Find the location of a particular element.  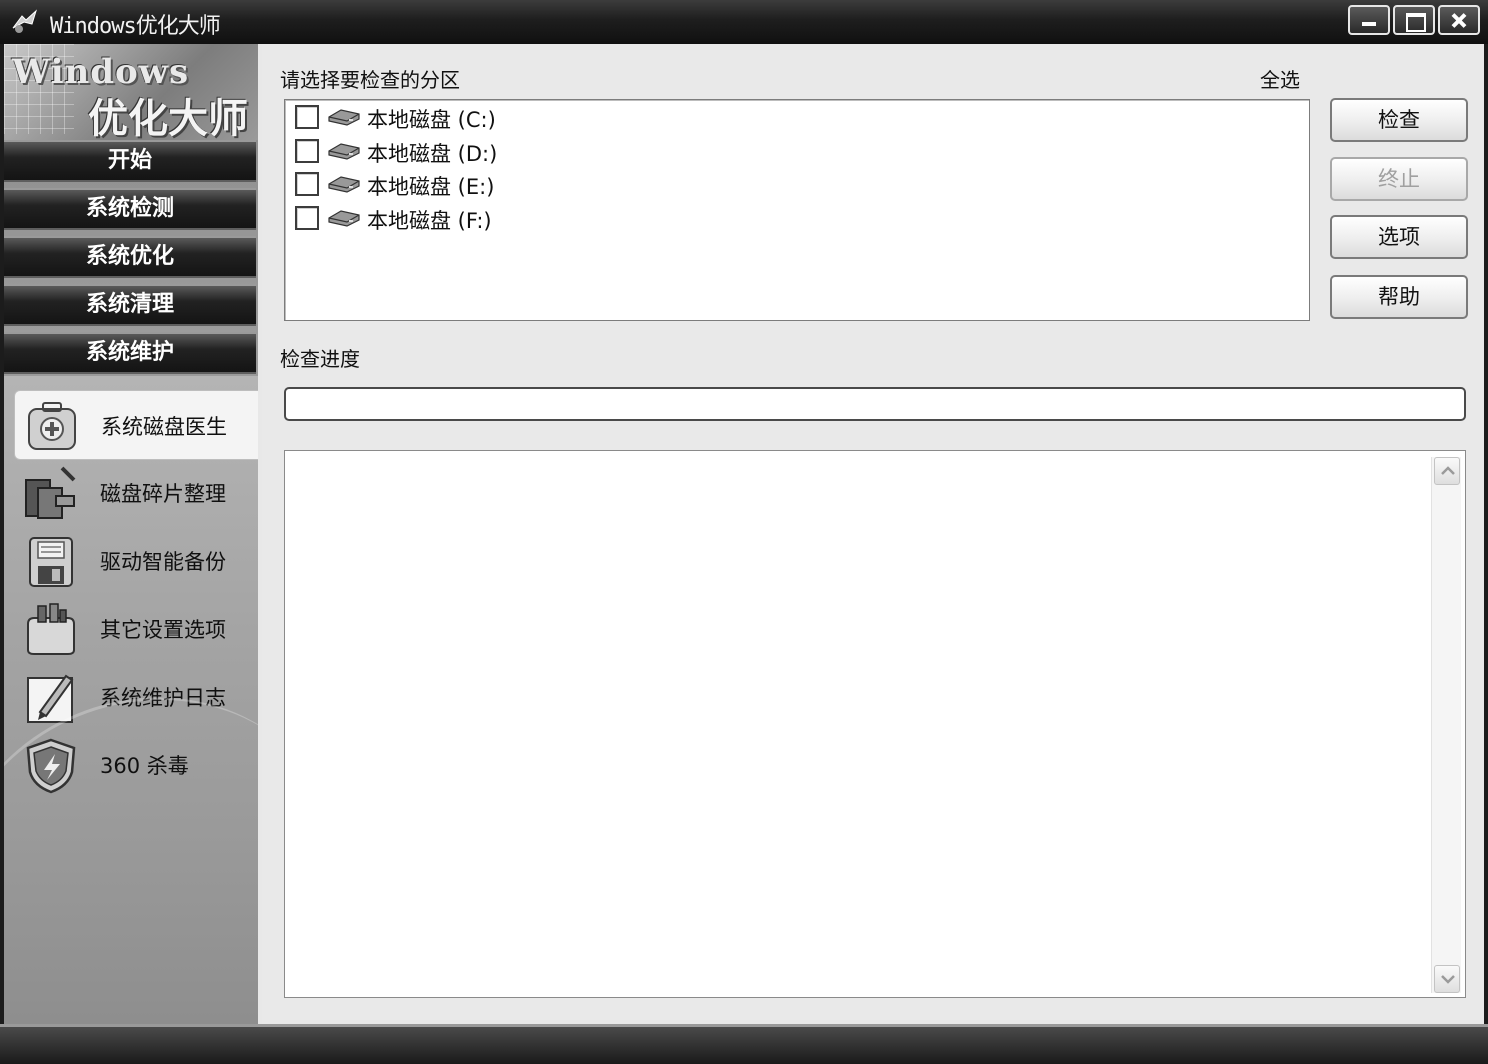

drive-label: 本地磁盘 (D:) is located at coordinates (432, 154).